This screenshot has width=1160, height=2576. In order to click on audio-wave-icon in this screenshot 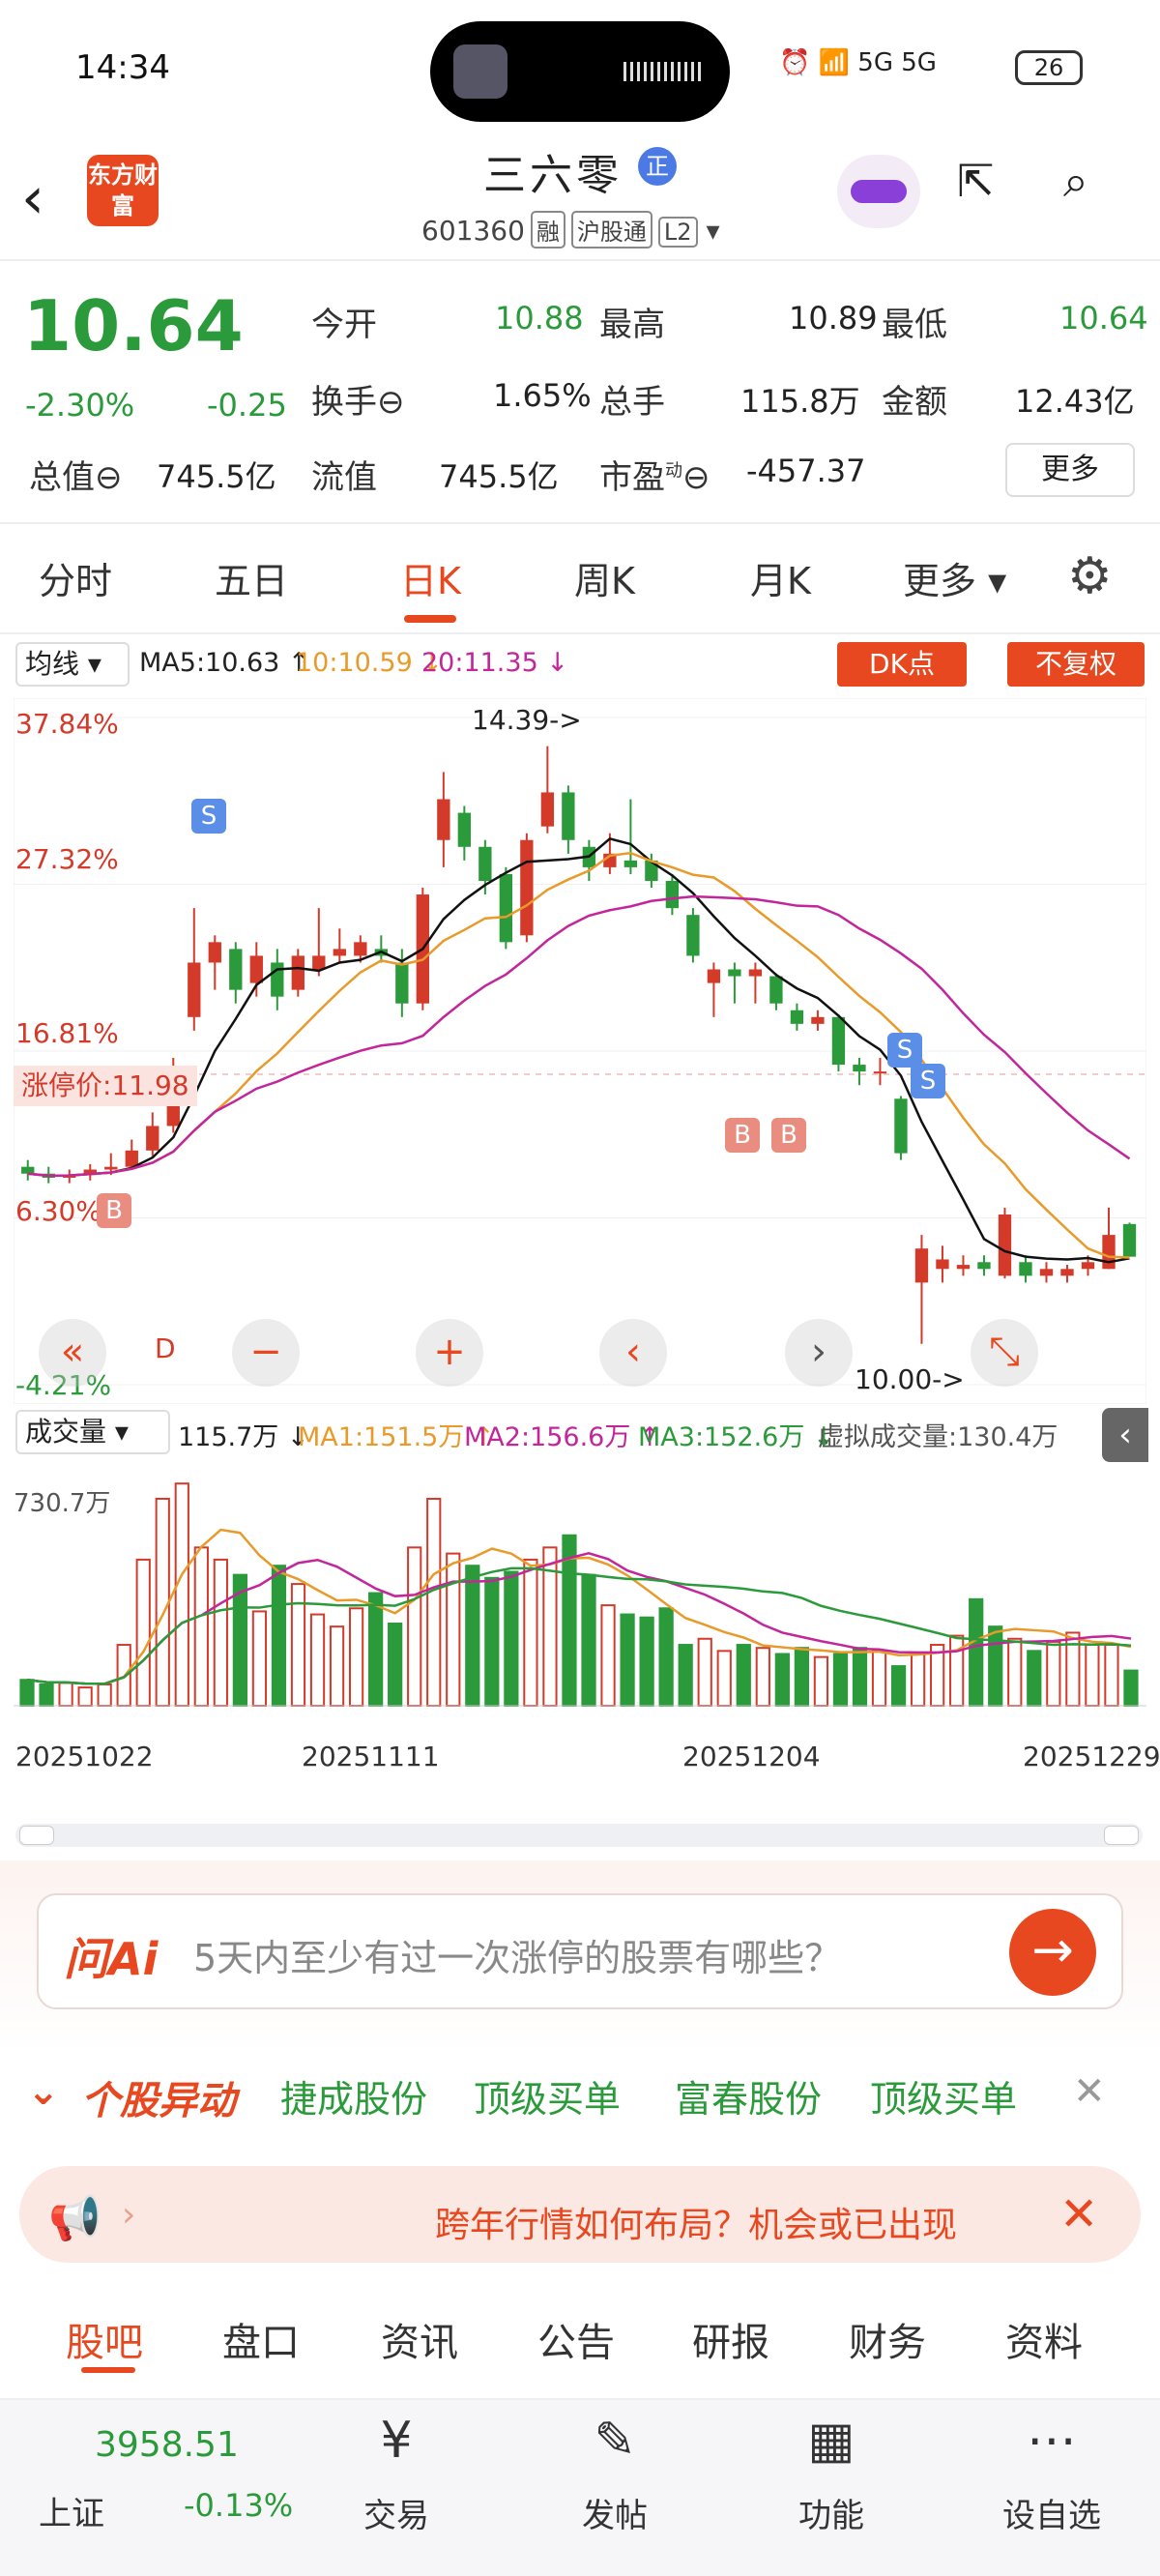, I will do `click(663, 71)`.